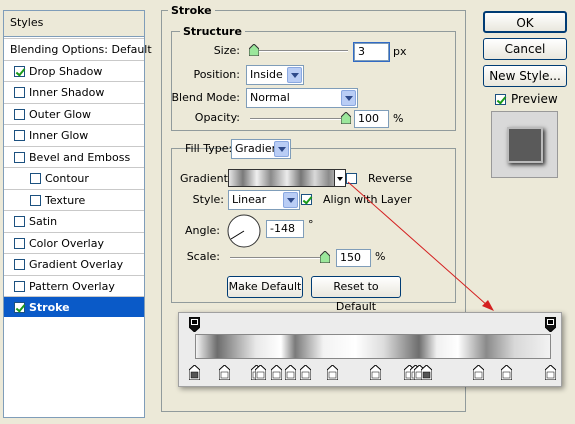 The height and width of the screenshot is (424, 575). Describe the element at coordinates (373, 346) in the screenshot. I see `gradient-ramp` at that location.